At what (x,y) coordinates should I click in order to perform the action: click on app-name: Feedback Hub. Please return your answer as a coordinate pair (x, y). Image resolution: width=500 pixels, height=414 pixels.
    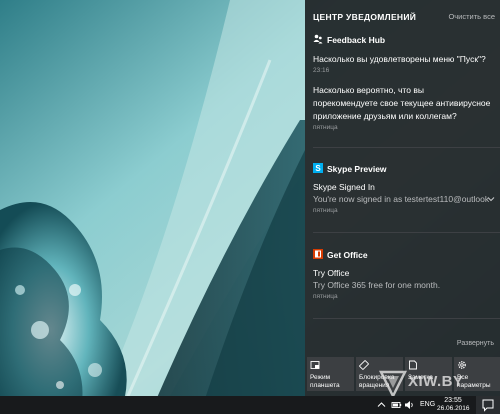
    Looking at the image, I should click on (356, 40).